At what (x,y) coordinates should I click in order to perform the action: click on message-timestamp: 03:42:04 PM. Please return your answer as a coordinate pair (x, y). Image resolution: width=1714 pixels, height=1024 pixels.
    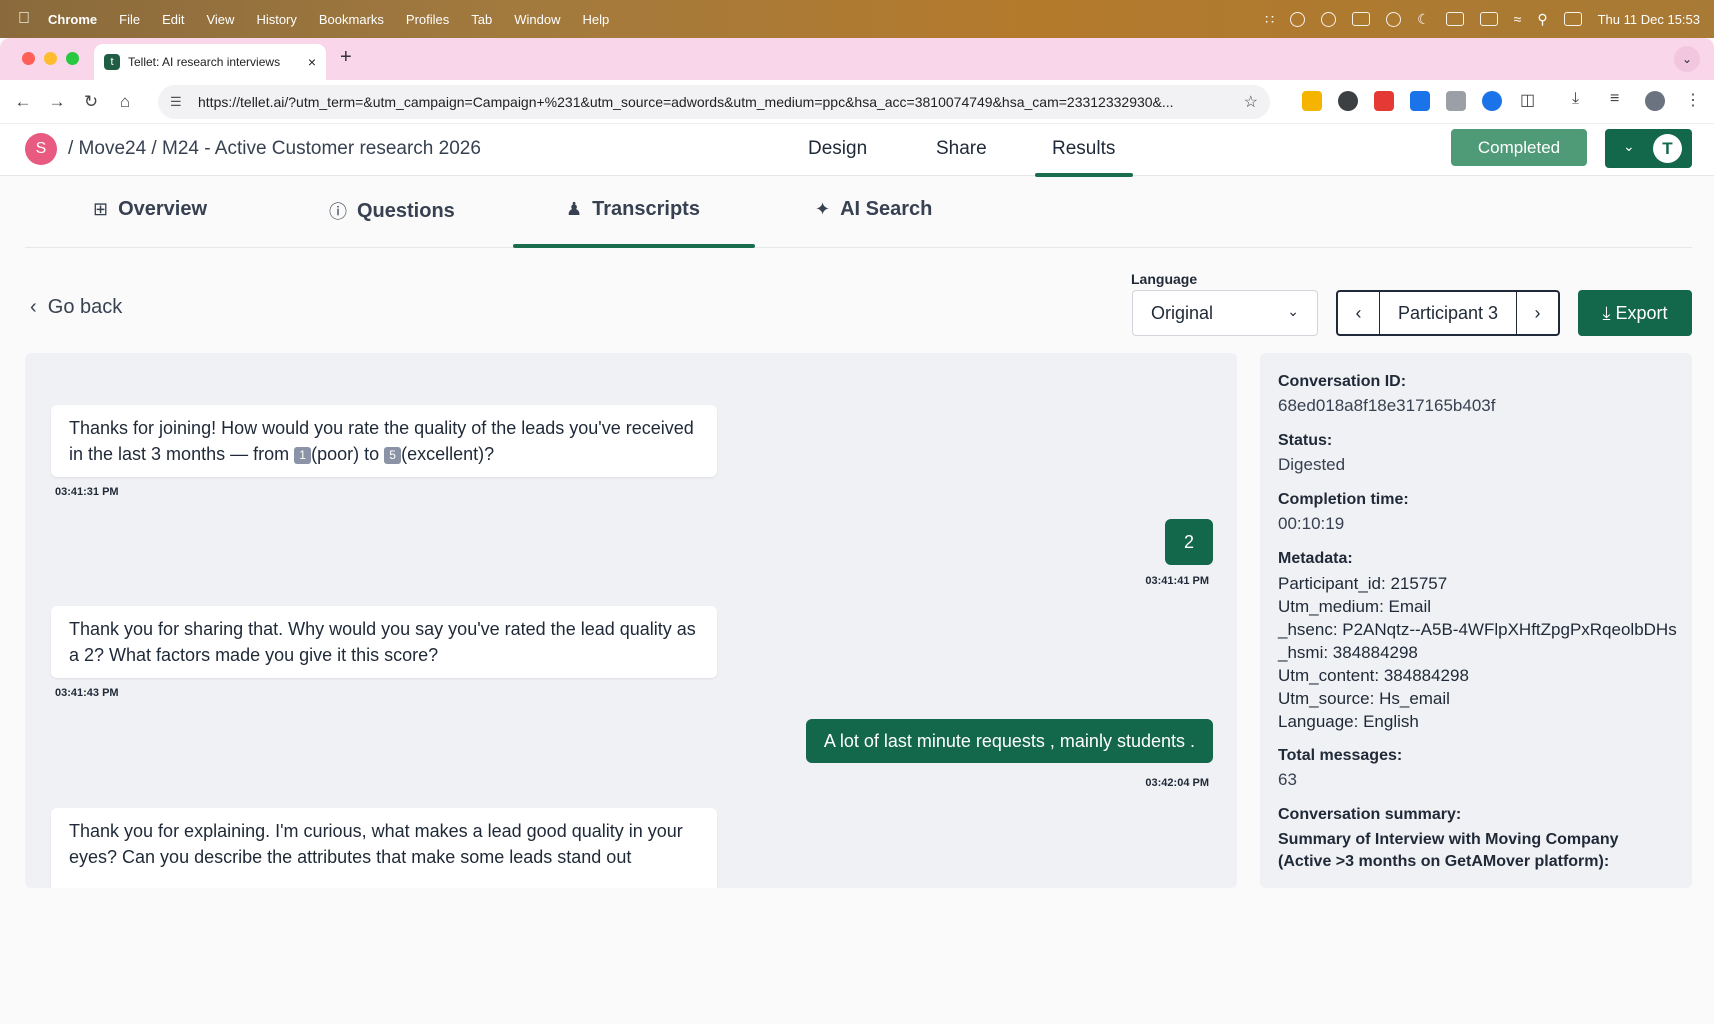
    Looking at the image, I should click on (1177, 783).